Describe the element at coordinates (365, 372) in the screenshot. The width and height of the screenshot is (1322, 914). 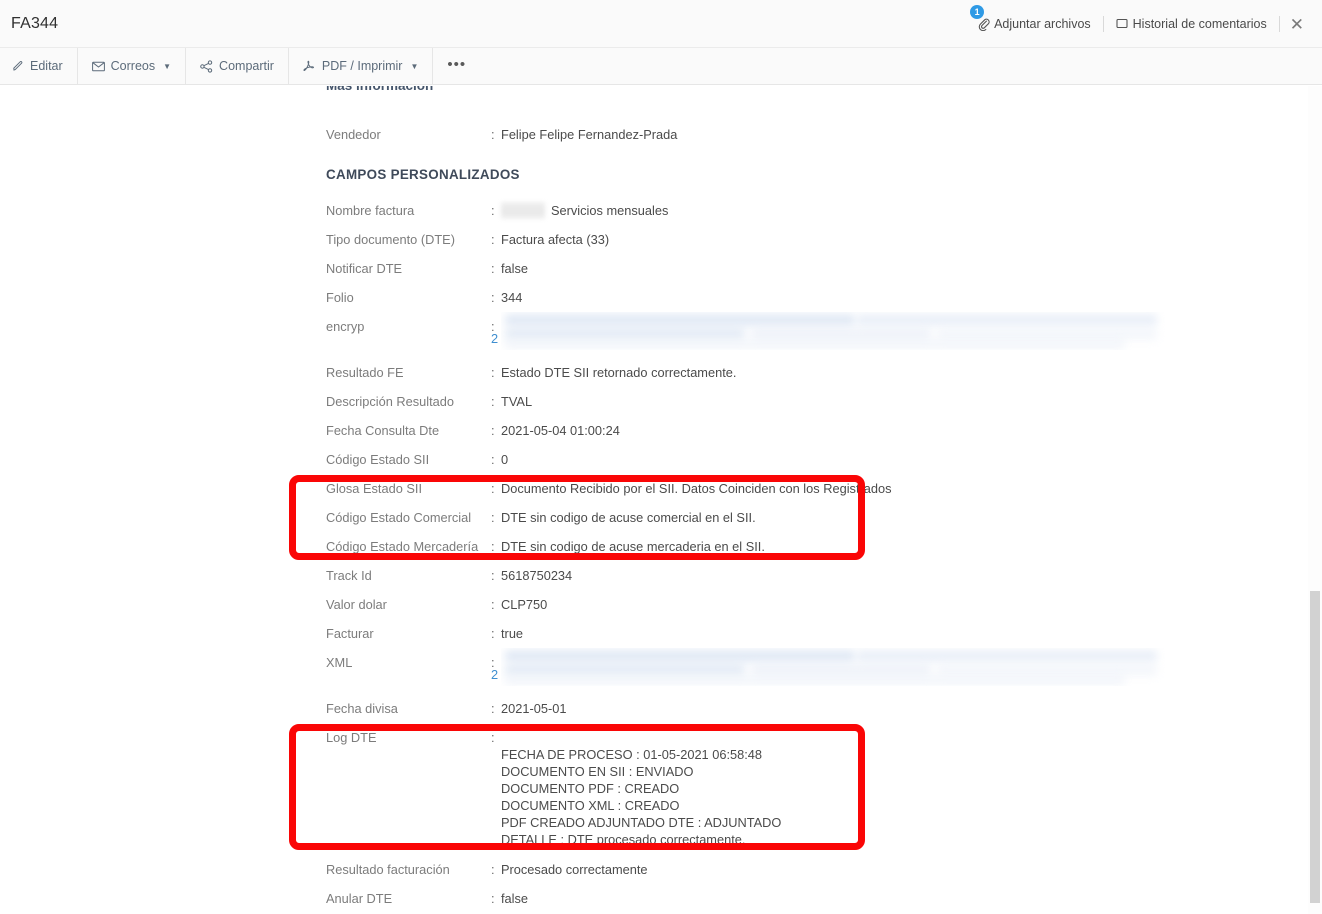
I see `field-label: Resultado FE` at that location.